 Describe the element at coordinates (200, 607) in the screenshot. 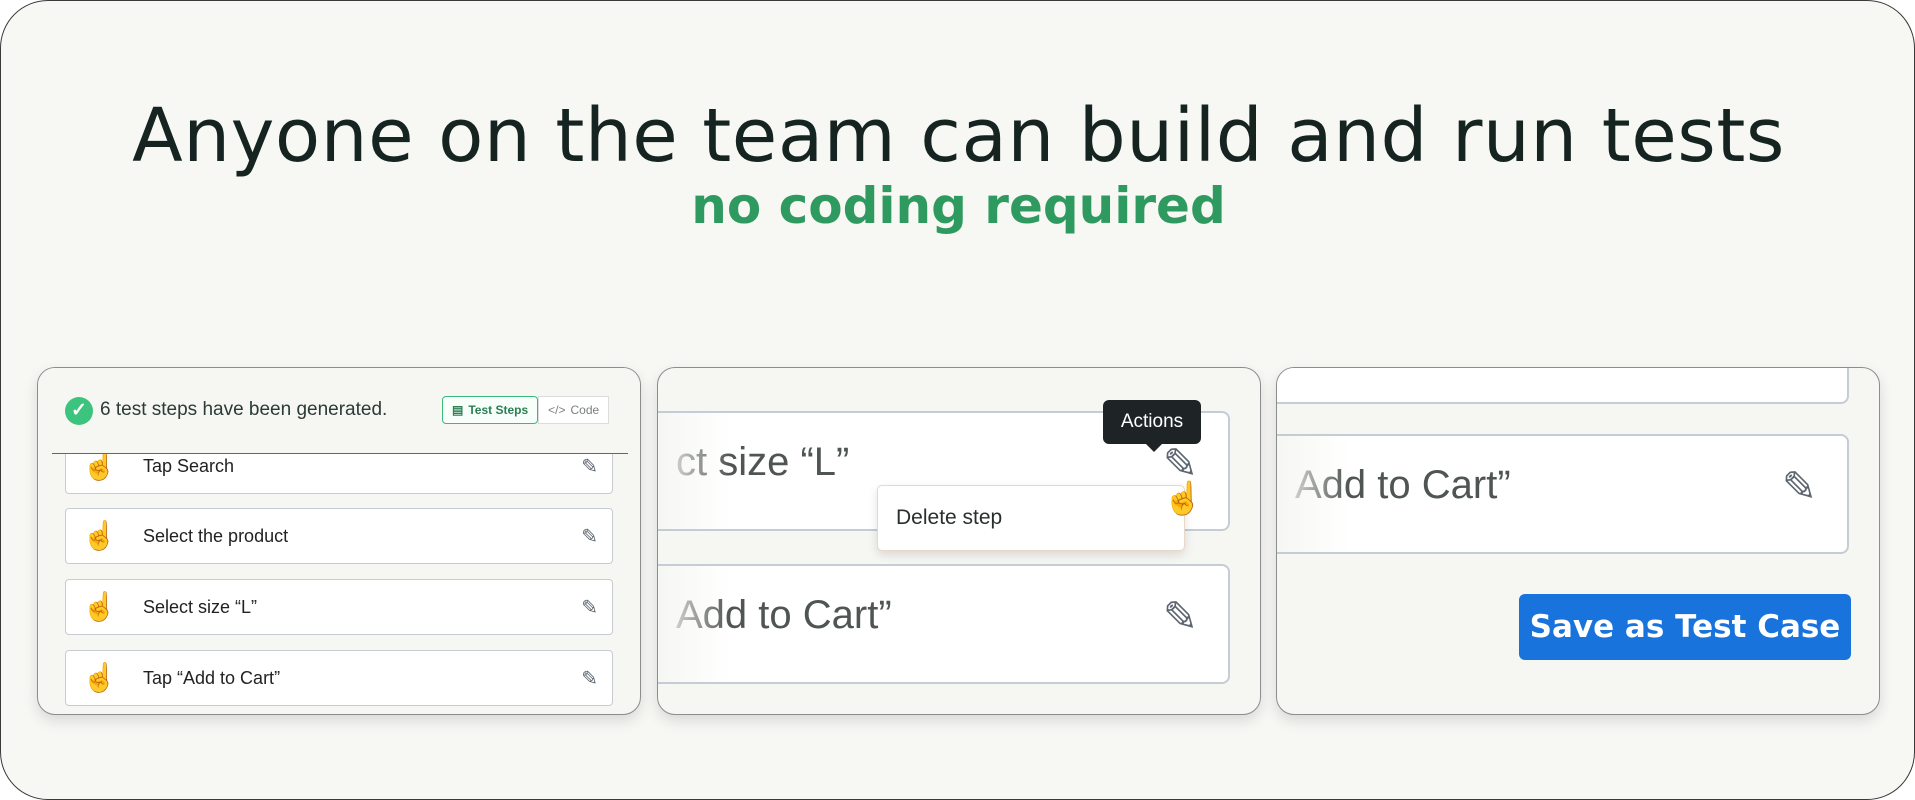

I see `step-label: Select size “L”` at that location.